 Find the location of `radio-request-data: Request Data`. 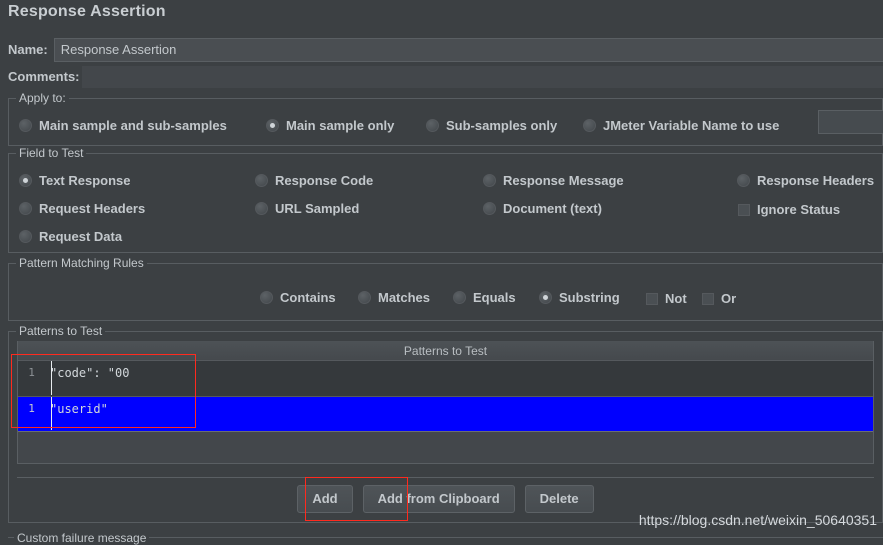

radio-request-data: Request Data is located at coordinates (70, 236).